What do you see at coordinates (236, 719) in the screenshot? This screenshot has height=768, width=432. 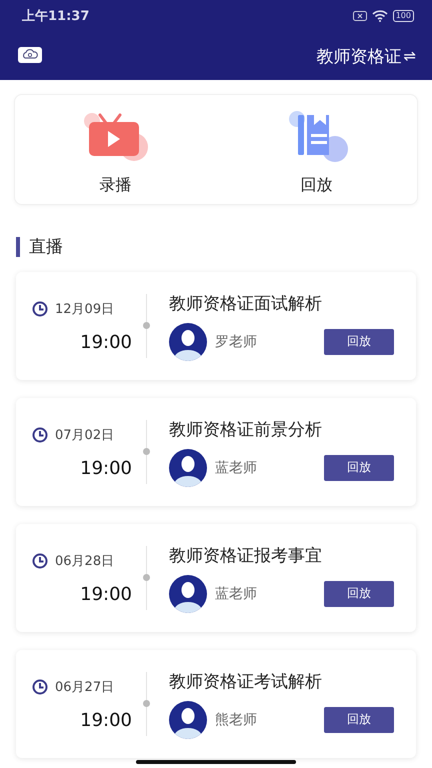 I see `teacher-name: 熊老师` at bounding box center [236, 719].